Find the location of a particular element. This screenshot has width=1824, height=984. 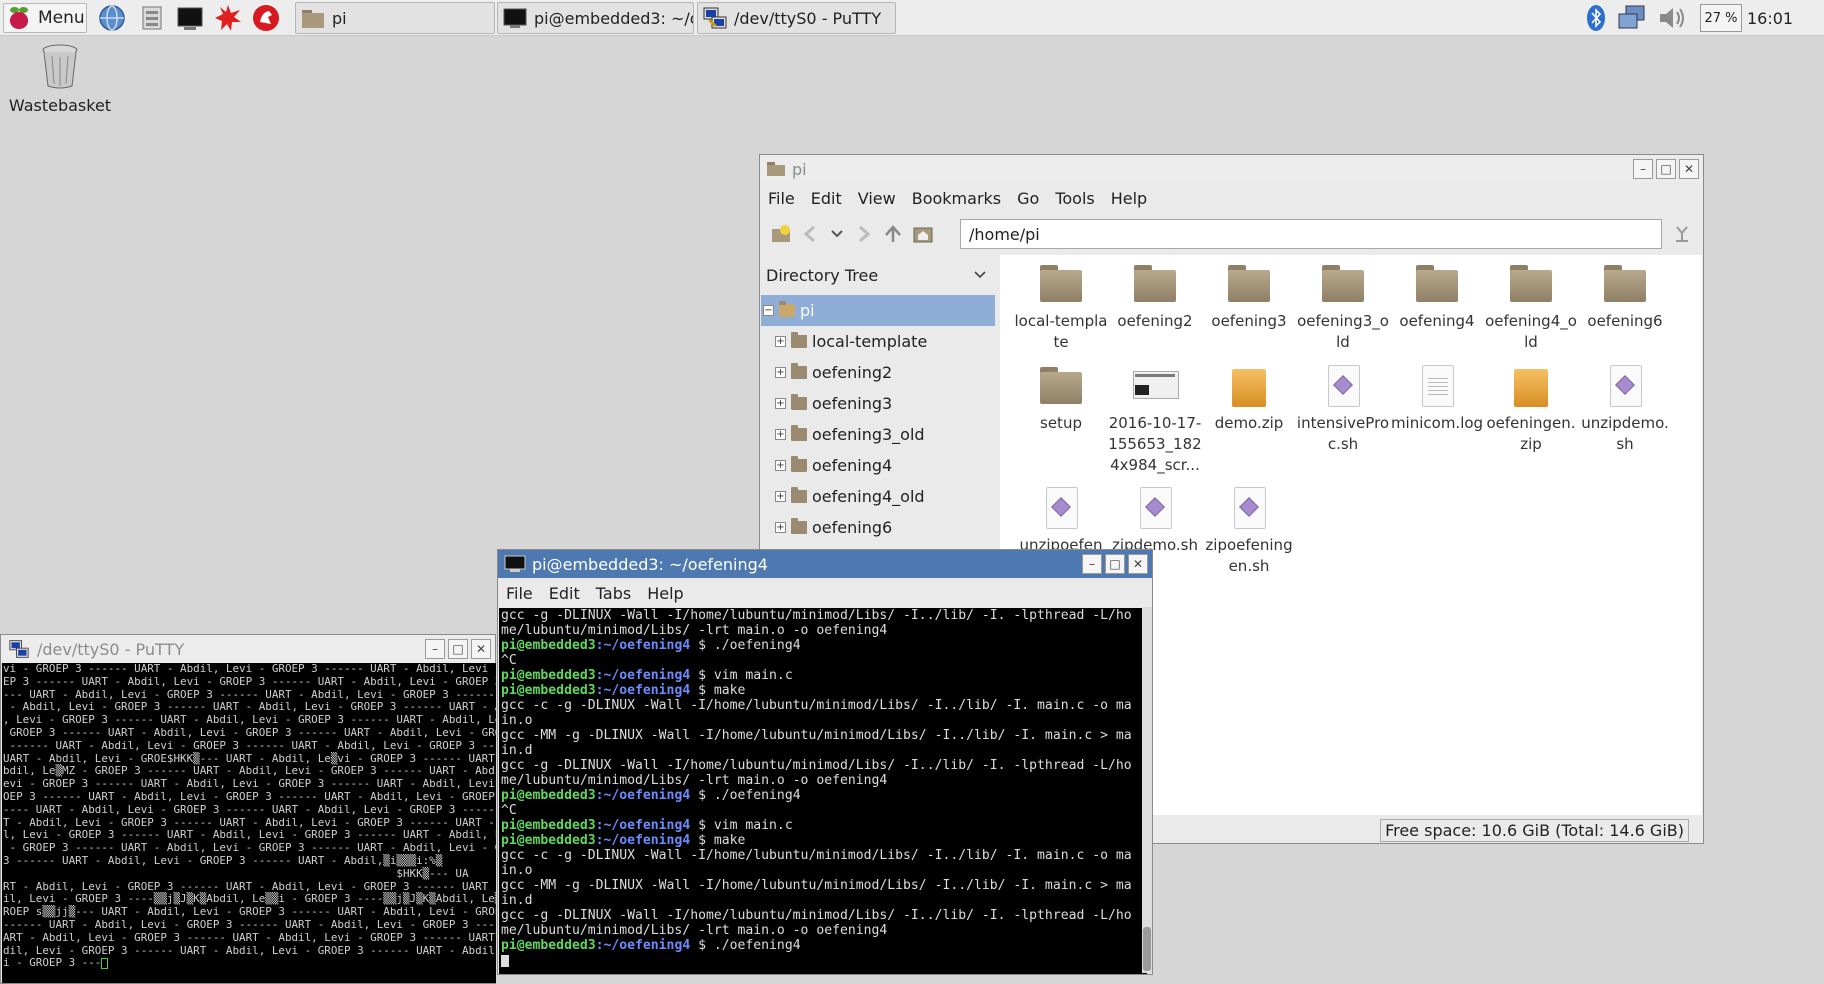

file-manager-titlebar: pi – □ ✕ is located at coordinates (1231, 169).